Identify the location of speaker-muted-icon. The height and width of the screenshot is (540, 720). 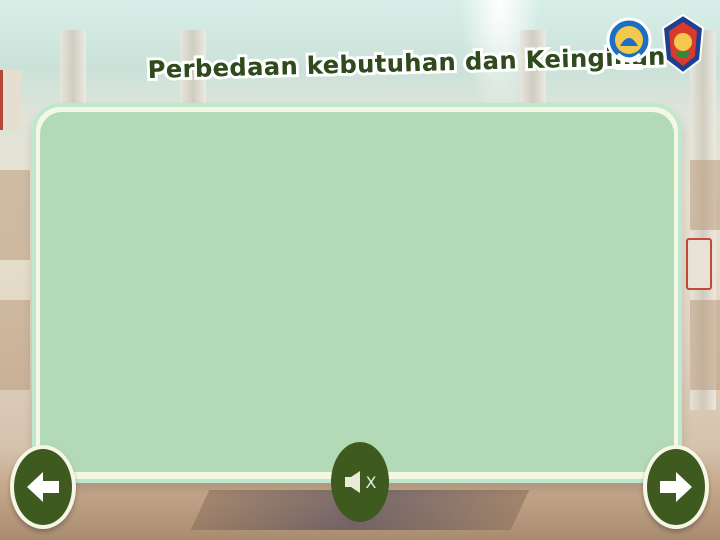
(352, 482).